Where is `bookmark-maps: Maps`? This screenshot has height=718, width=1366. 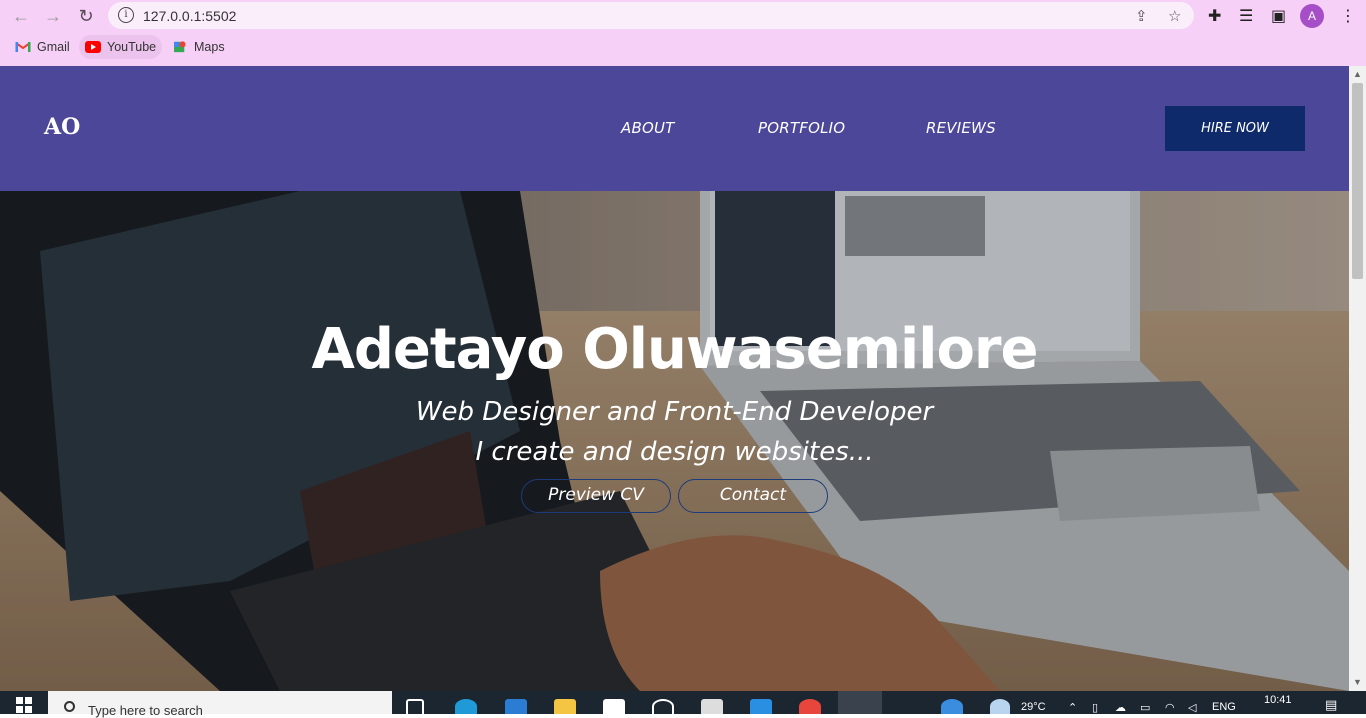
bookmark-maps: Maps is located at coordinates (198, 47).